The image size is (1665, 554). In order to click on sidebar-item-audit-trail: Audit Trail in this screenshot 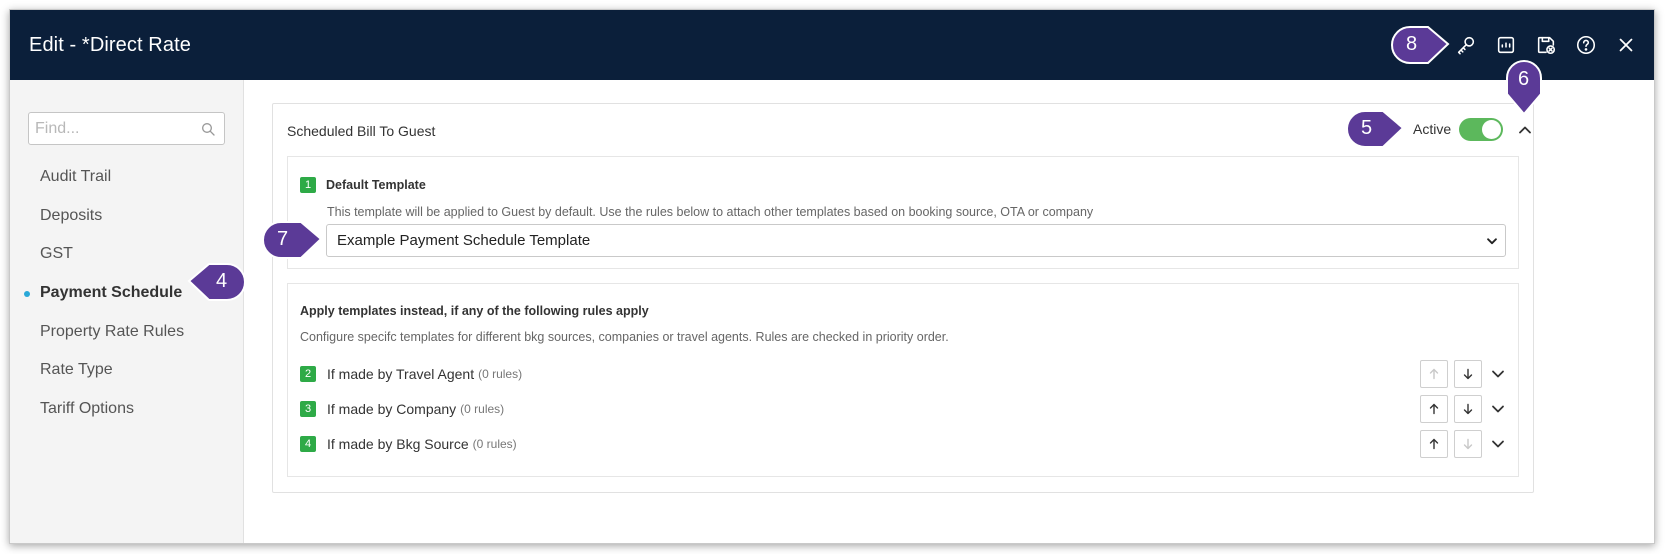, I will do `click(127, 177)`.